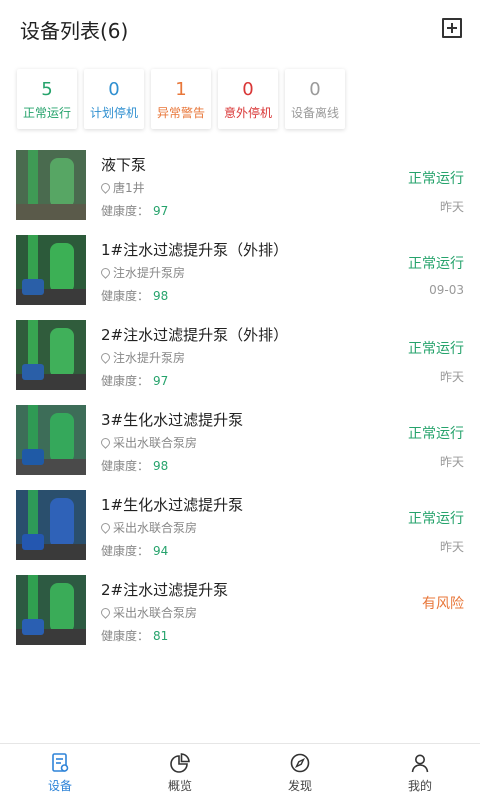 This screenshot has height=800, width=480. I want to click on stat-label: 正常运行, so click(46, 113).